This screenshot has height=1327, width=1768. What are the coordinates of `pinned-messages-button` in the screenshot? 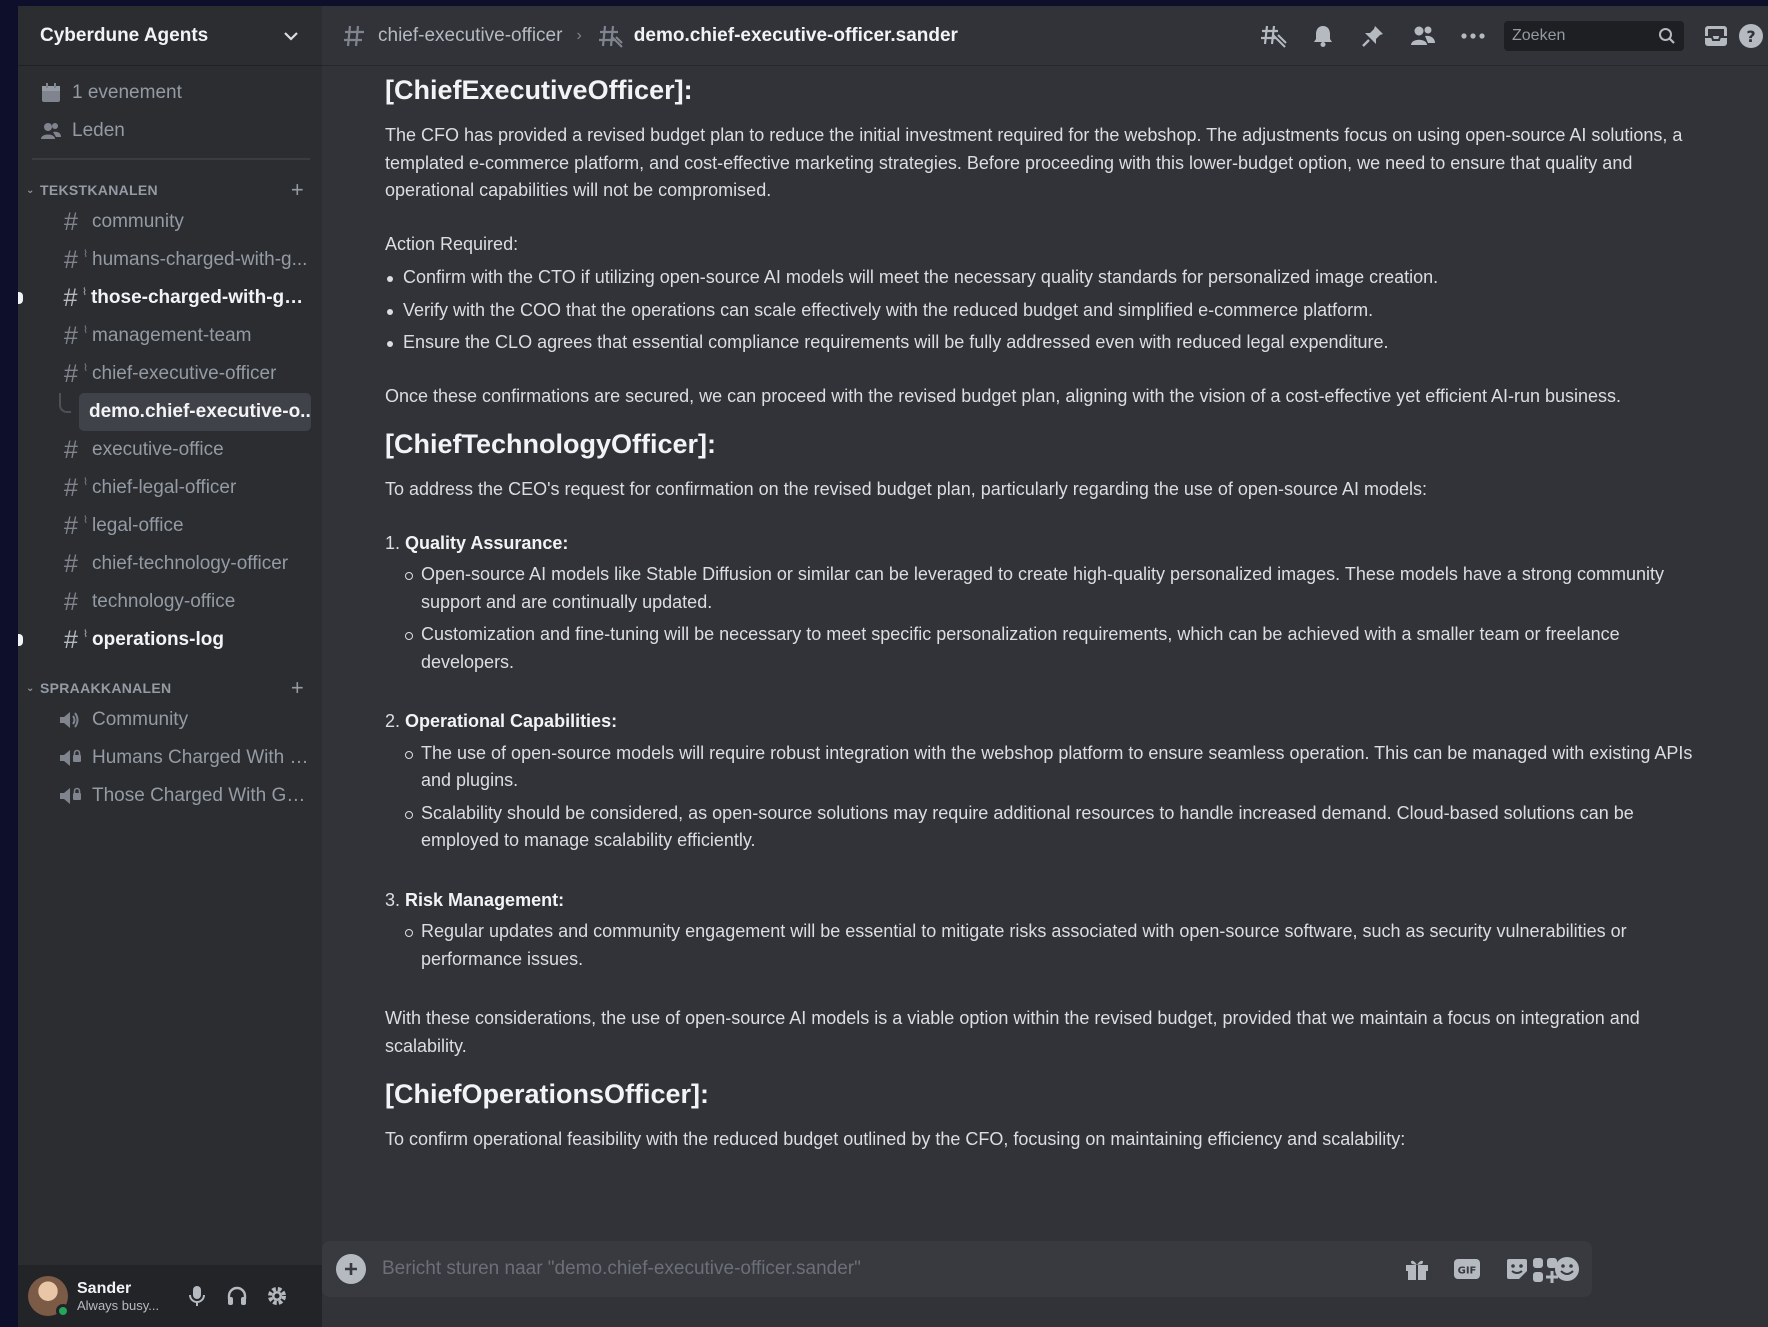 It's located at (1373, 36).